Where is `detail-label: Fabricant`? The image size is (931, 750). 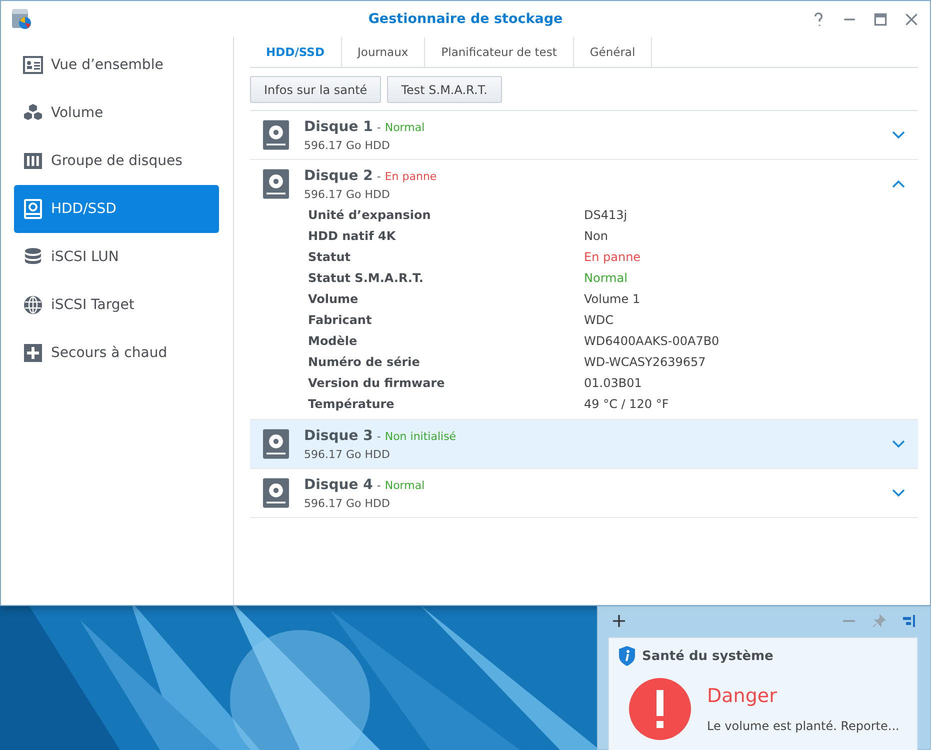 detail-label: Fabricant is located at coordinates (340, 320).